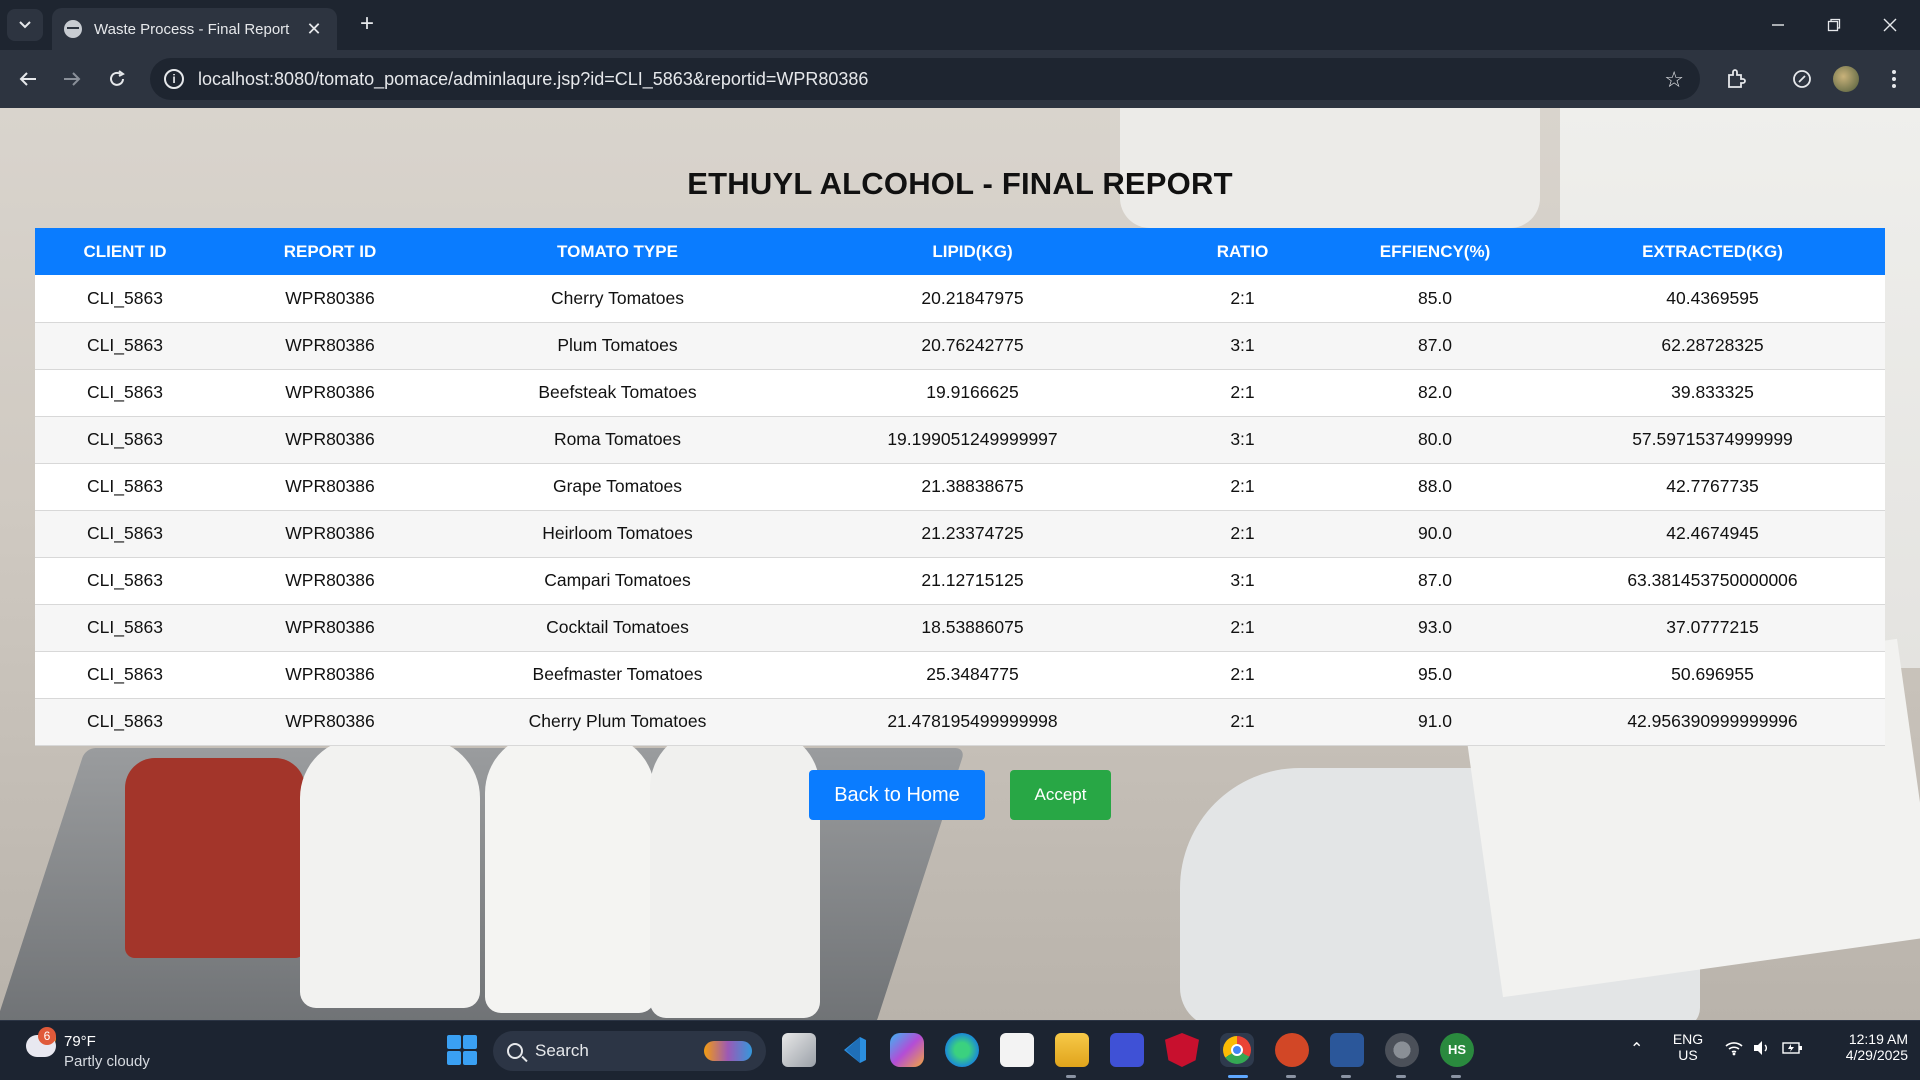 This screenshot has width=1920, height=1080. Describe the element at coordinates (515, 1051) in the screenshot. I see `search-icon` at that location.